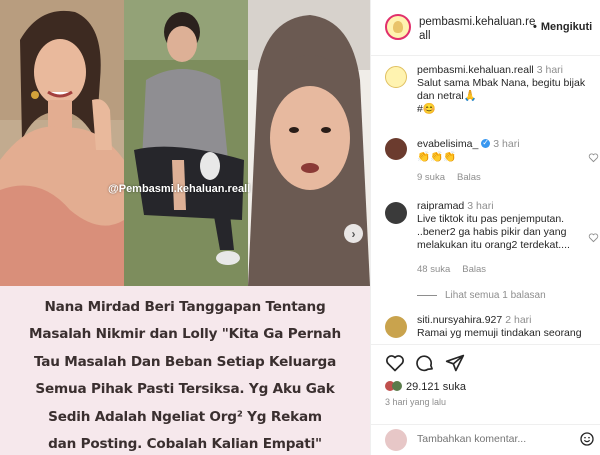 The image size is (600, 455). I want to click on post-actions: 29.121 suka 3 hari yang lalu, so click(485, 384).